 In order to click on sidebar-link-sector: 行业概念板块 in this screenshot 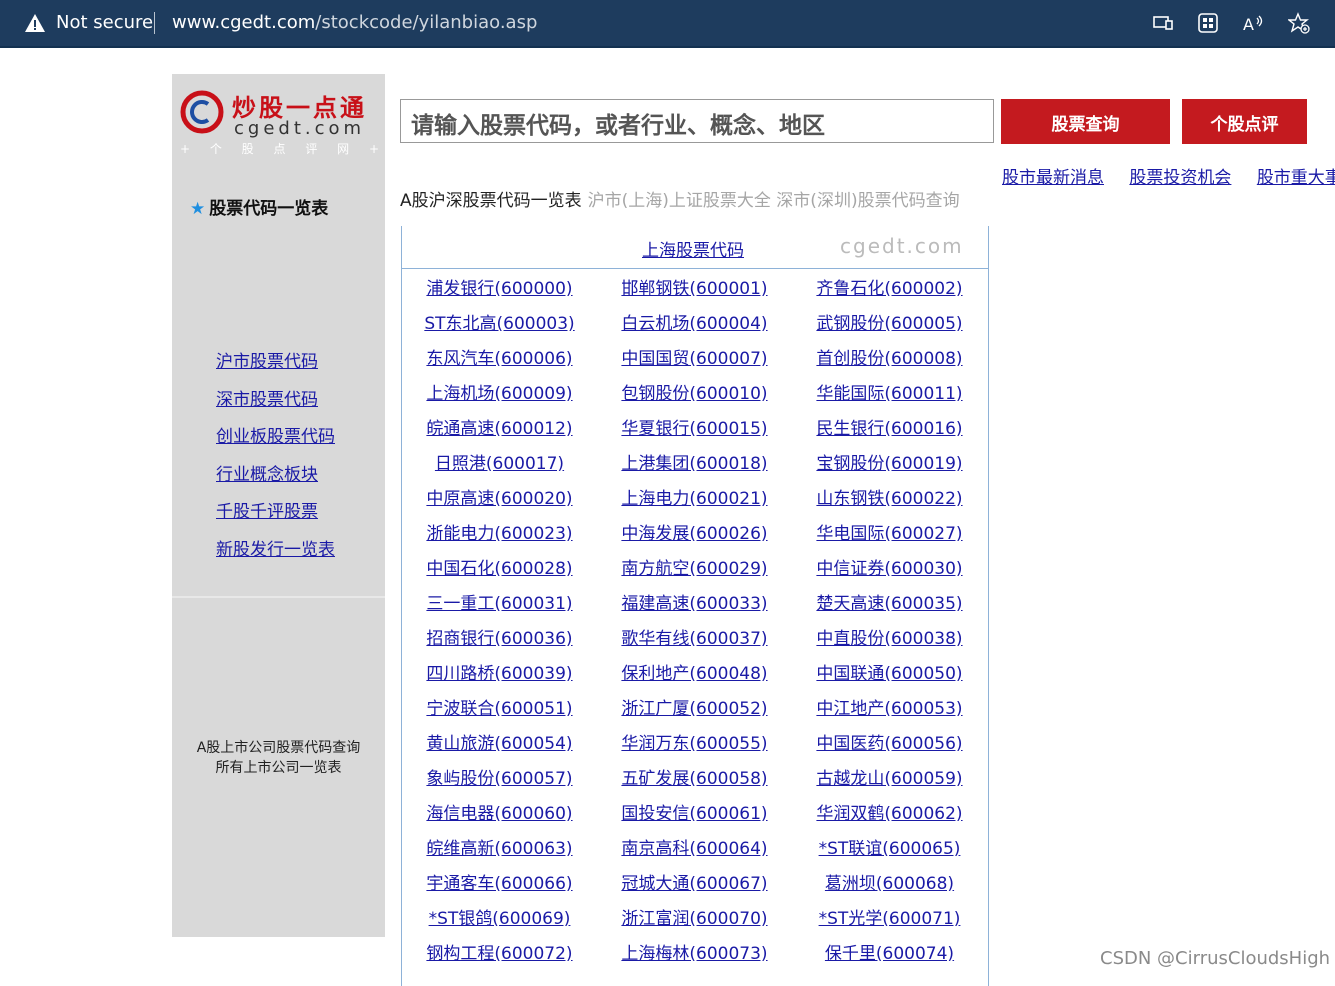, I will do `click(275, 476)`.